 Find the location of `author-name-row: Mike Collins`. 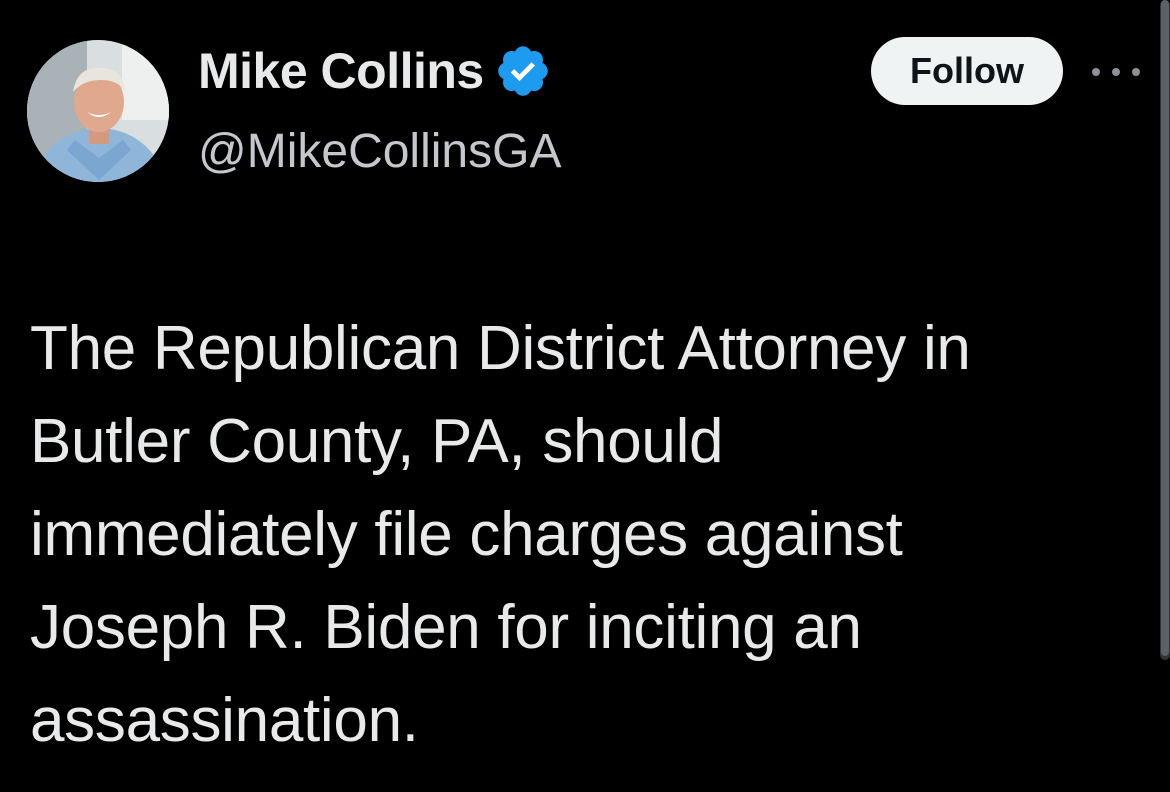

author-name-row: Mike Collins is located at coordinates (375, 71).